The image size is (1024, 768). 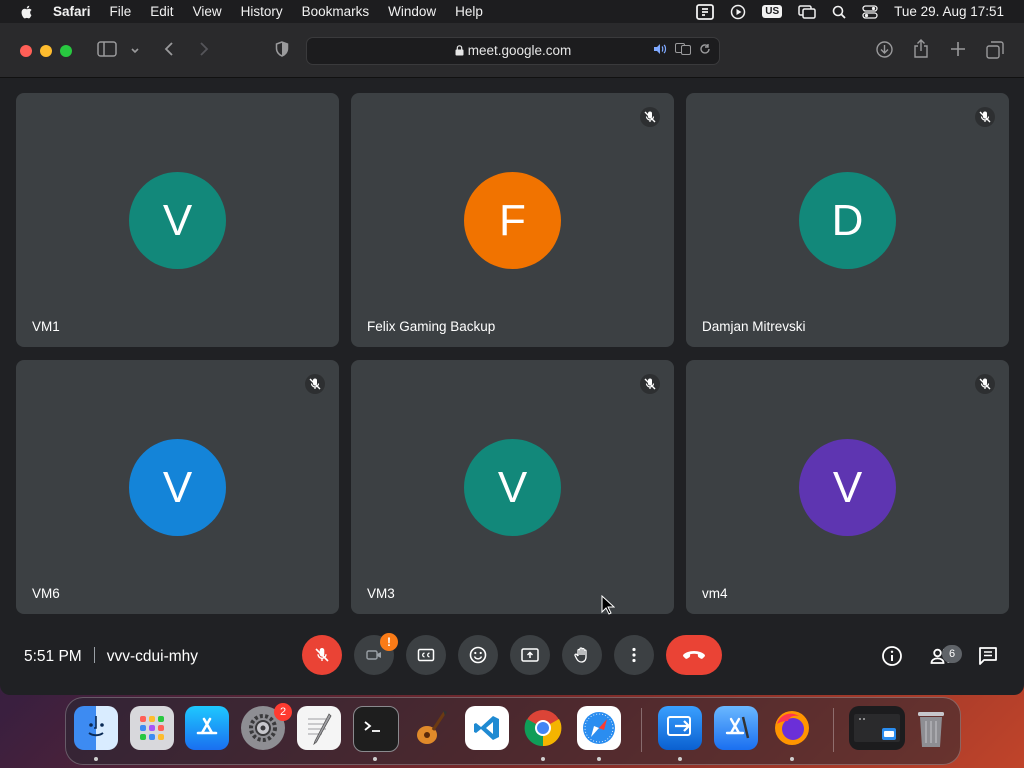 I want to click on translate-icon, so click(x=683, y=50).